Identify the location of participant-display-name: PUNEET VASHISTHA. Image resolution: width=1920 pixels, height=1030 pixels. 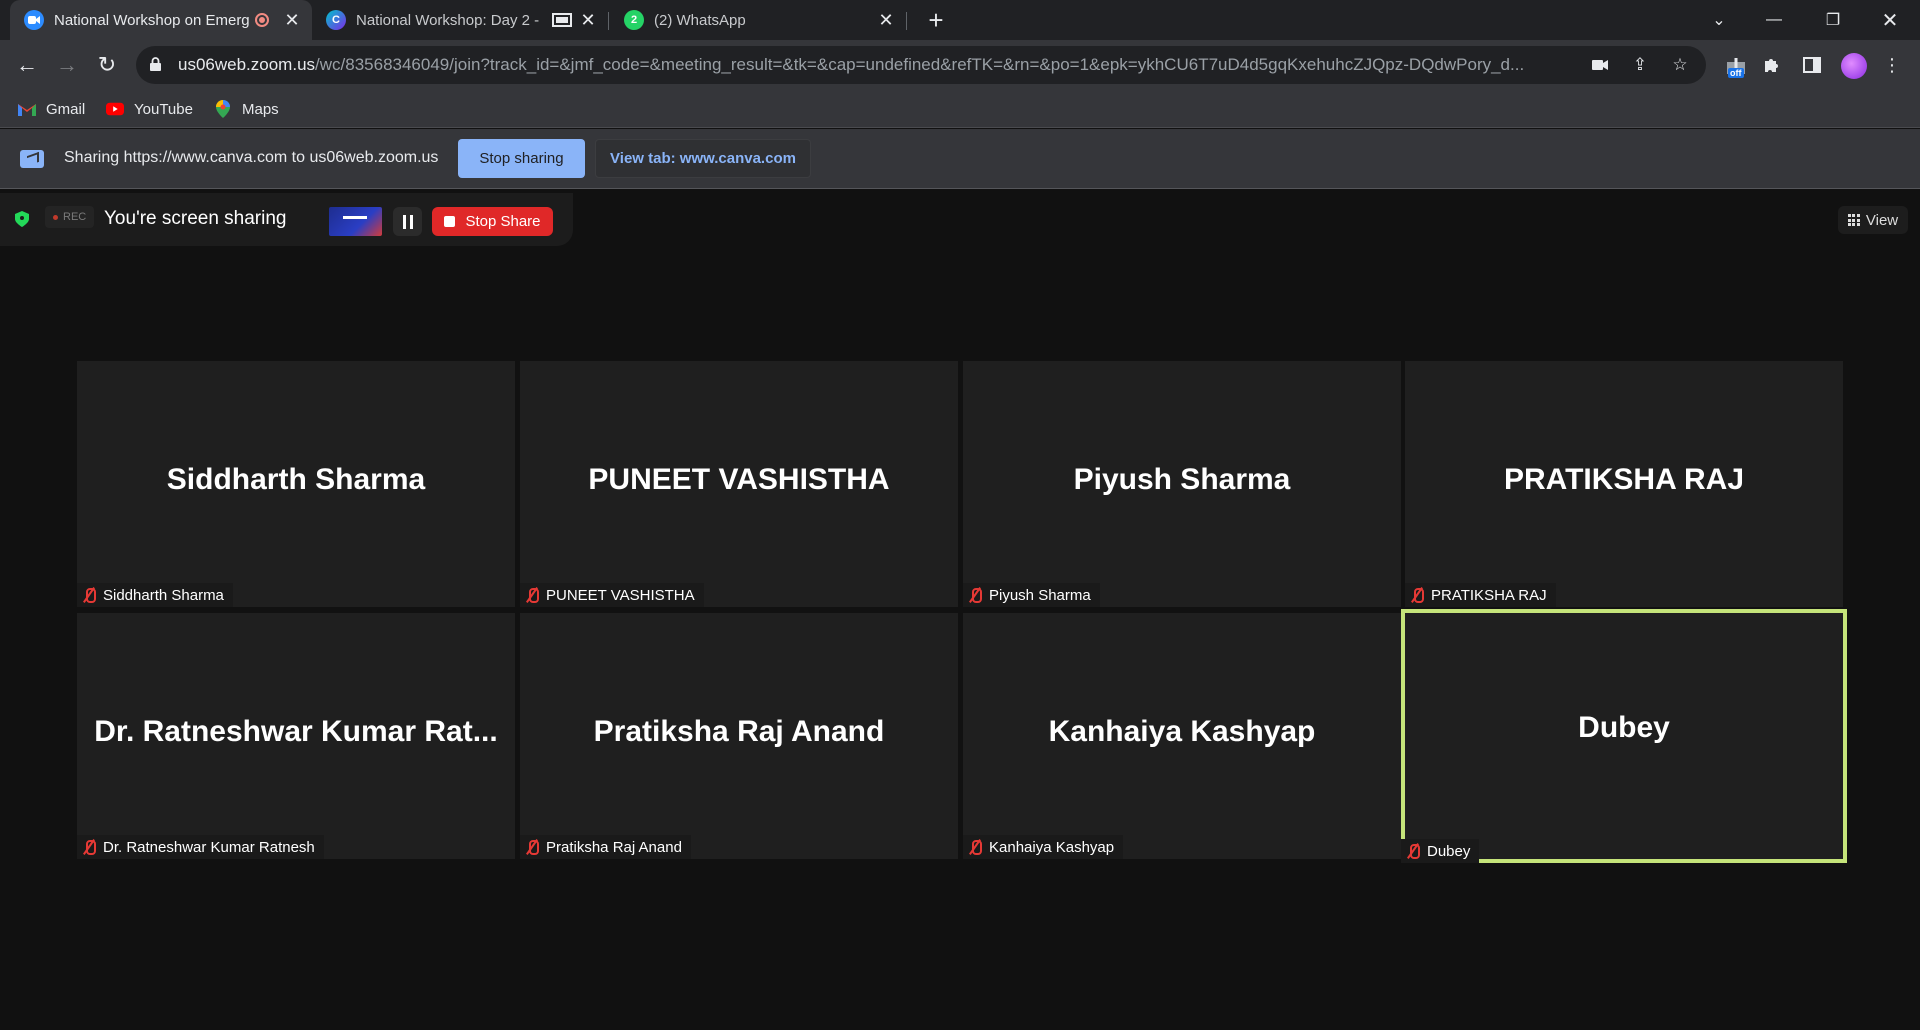
(739, 479).